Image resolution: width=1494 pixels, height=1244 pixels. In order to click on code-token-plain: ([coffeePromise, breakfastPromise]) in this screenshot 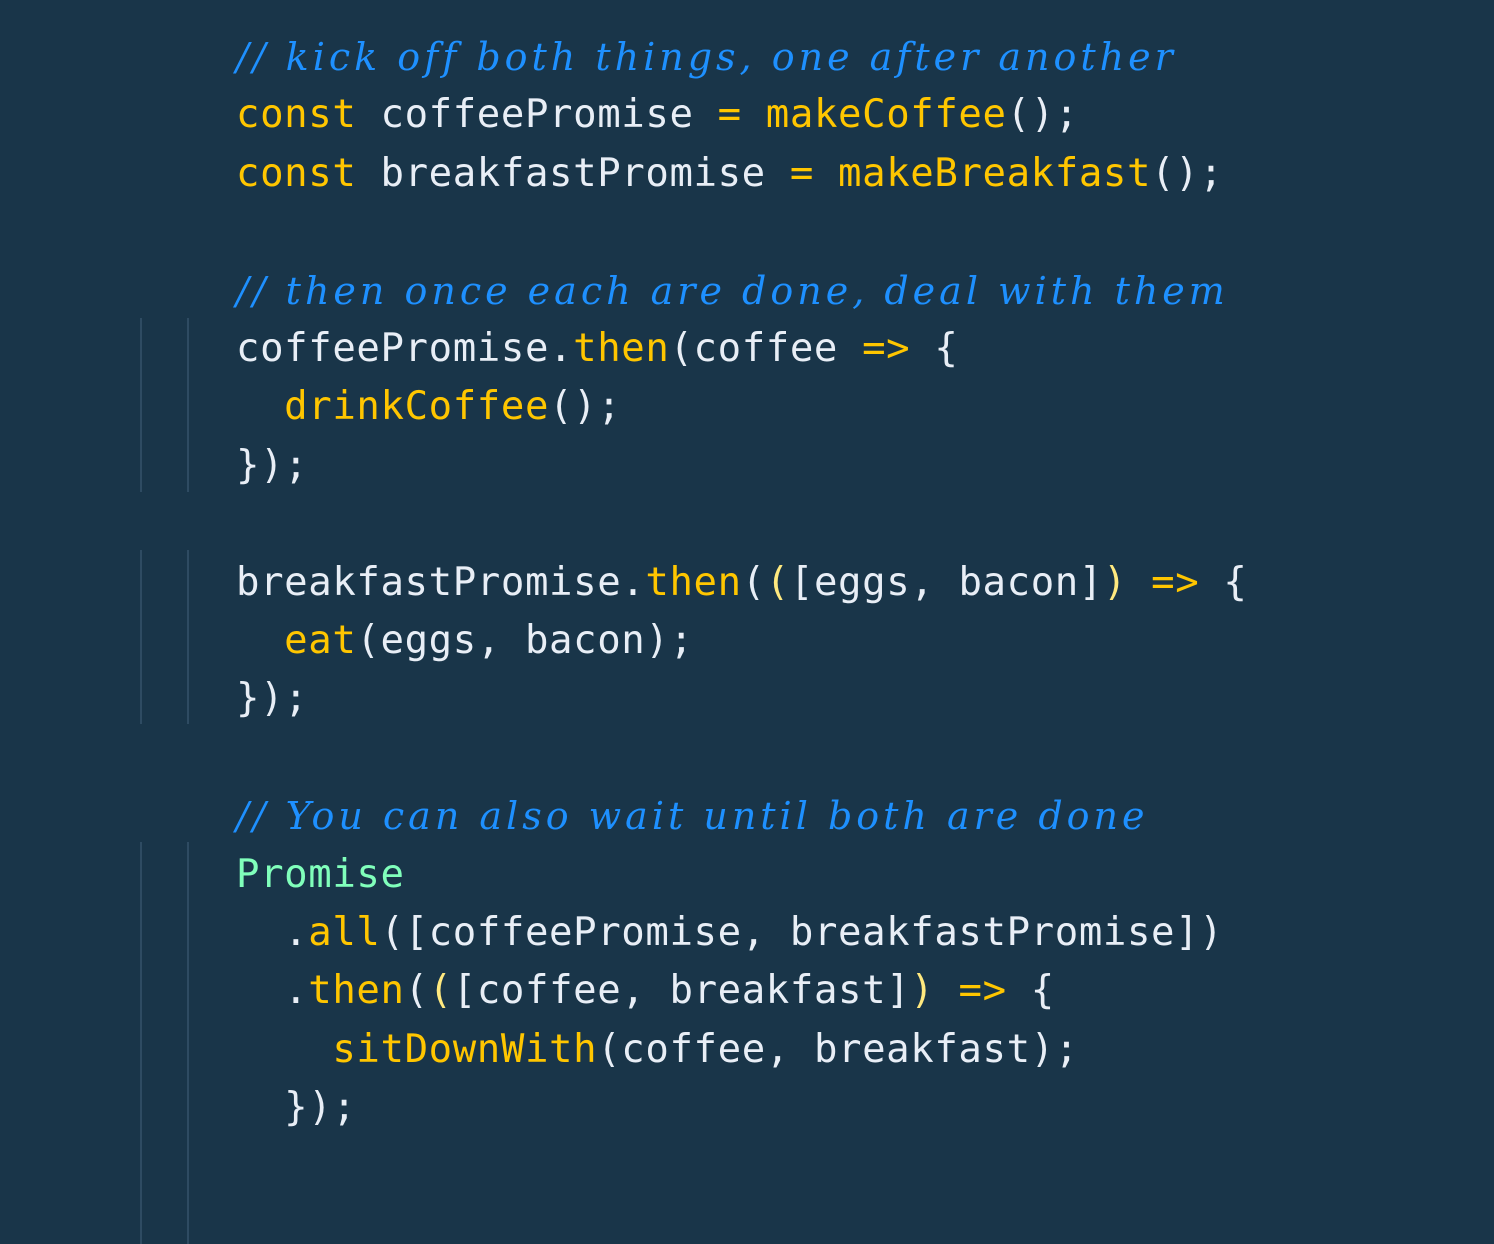, I will do `click(802, 932)`.